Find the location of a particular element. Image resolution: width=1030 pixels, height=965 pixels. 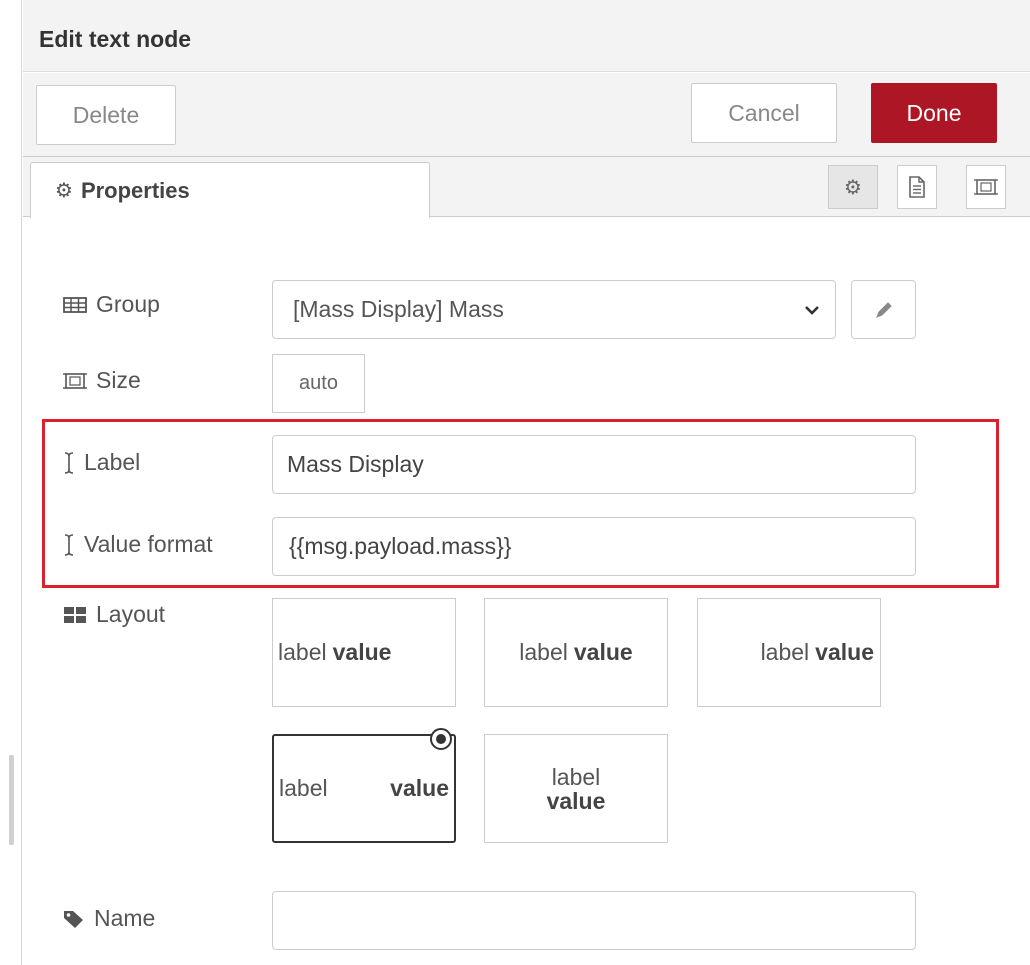

grid-icon is located at coordinates (75, 614).